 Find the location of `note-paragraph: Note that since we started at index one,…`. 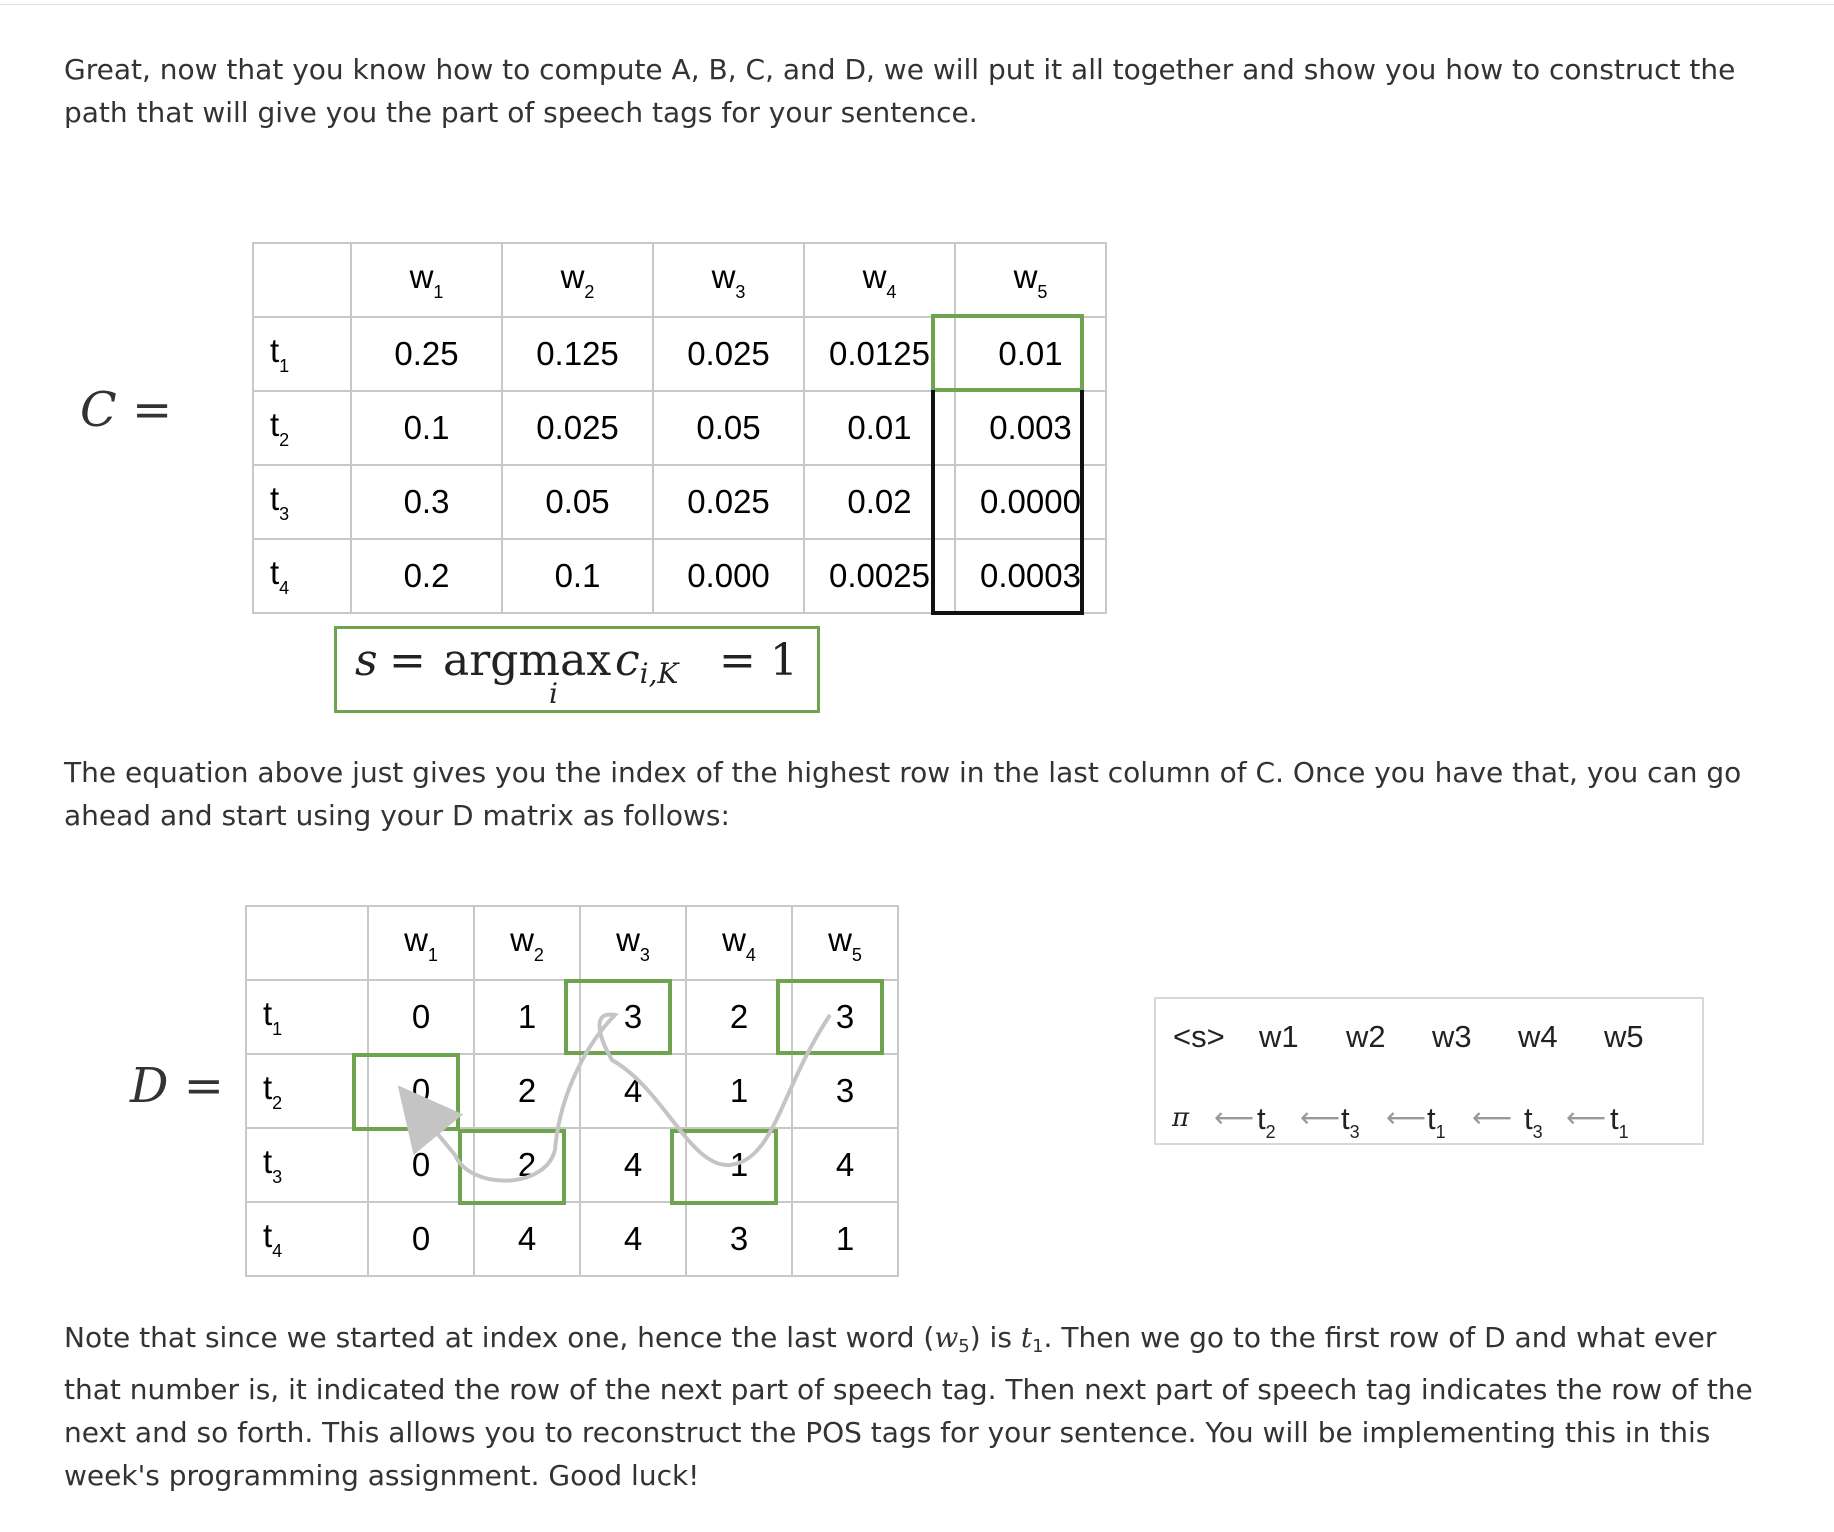

note-paragraph: Note that since we started at index one,… is located at coordinates (908, 1406).